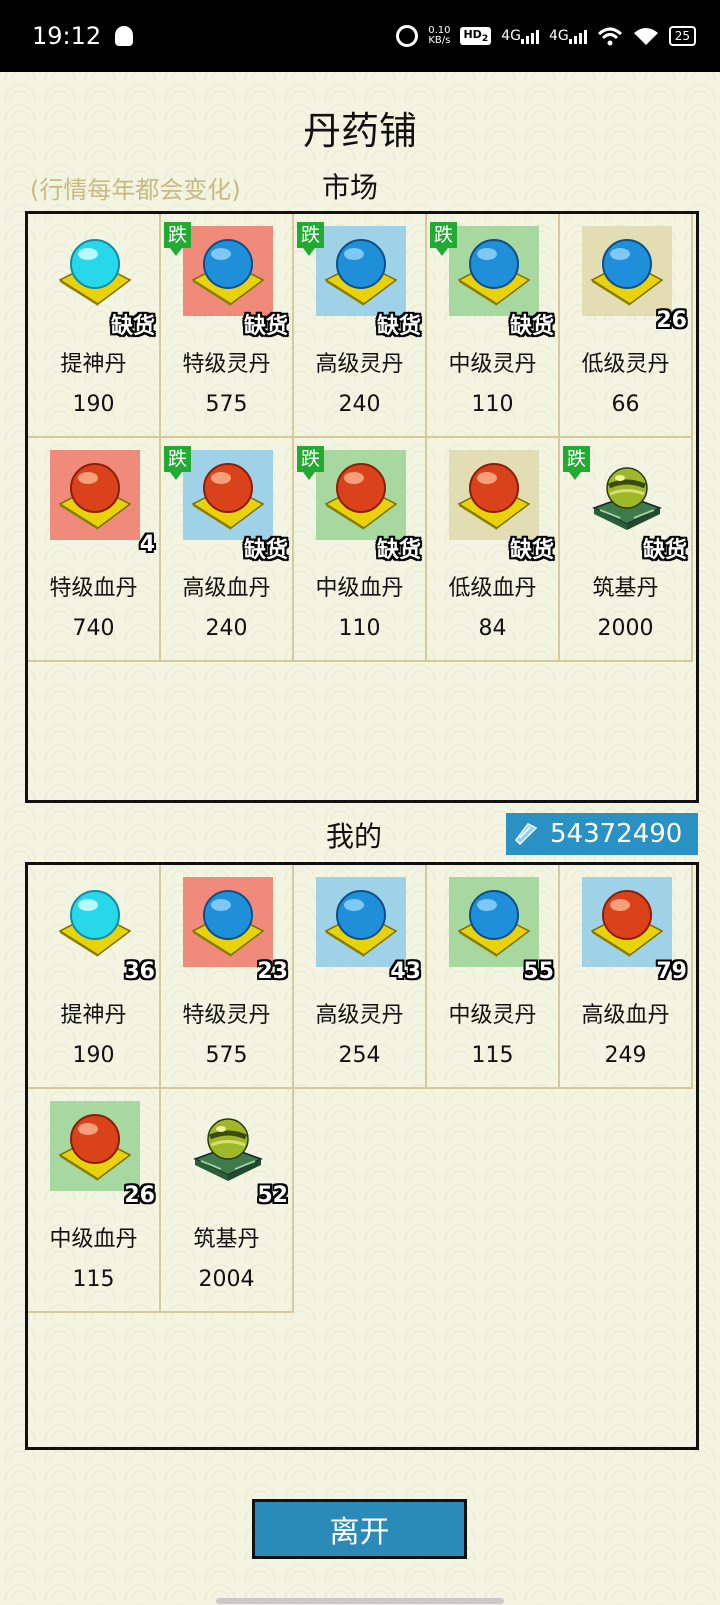  I want to click on stock-badge: 23, so click(272, 971).